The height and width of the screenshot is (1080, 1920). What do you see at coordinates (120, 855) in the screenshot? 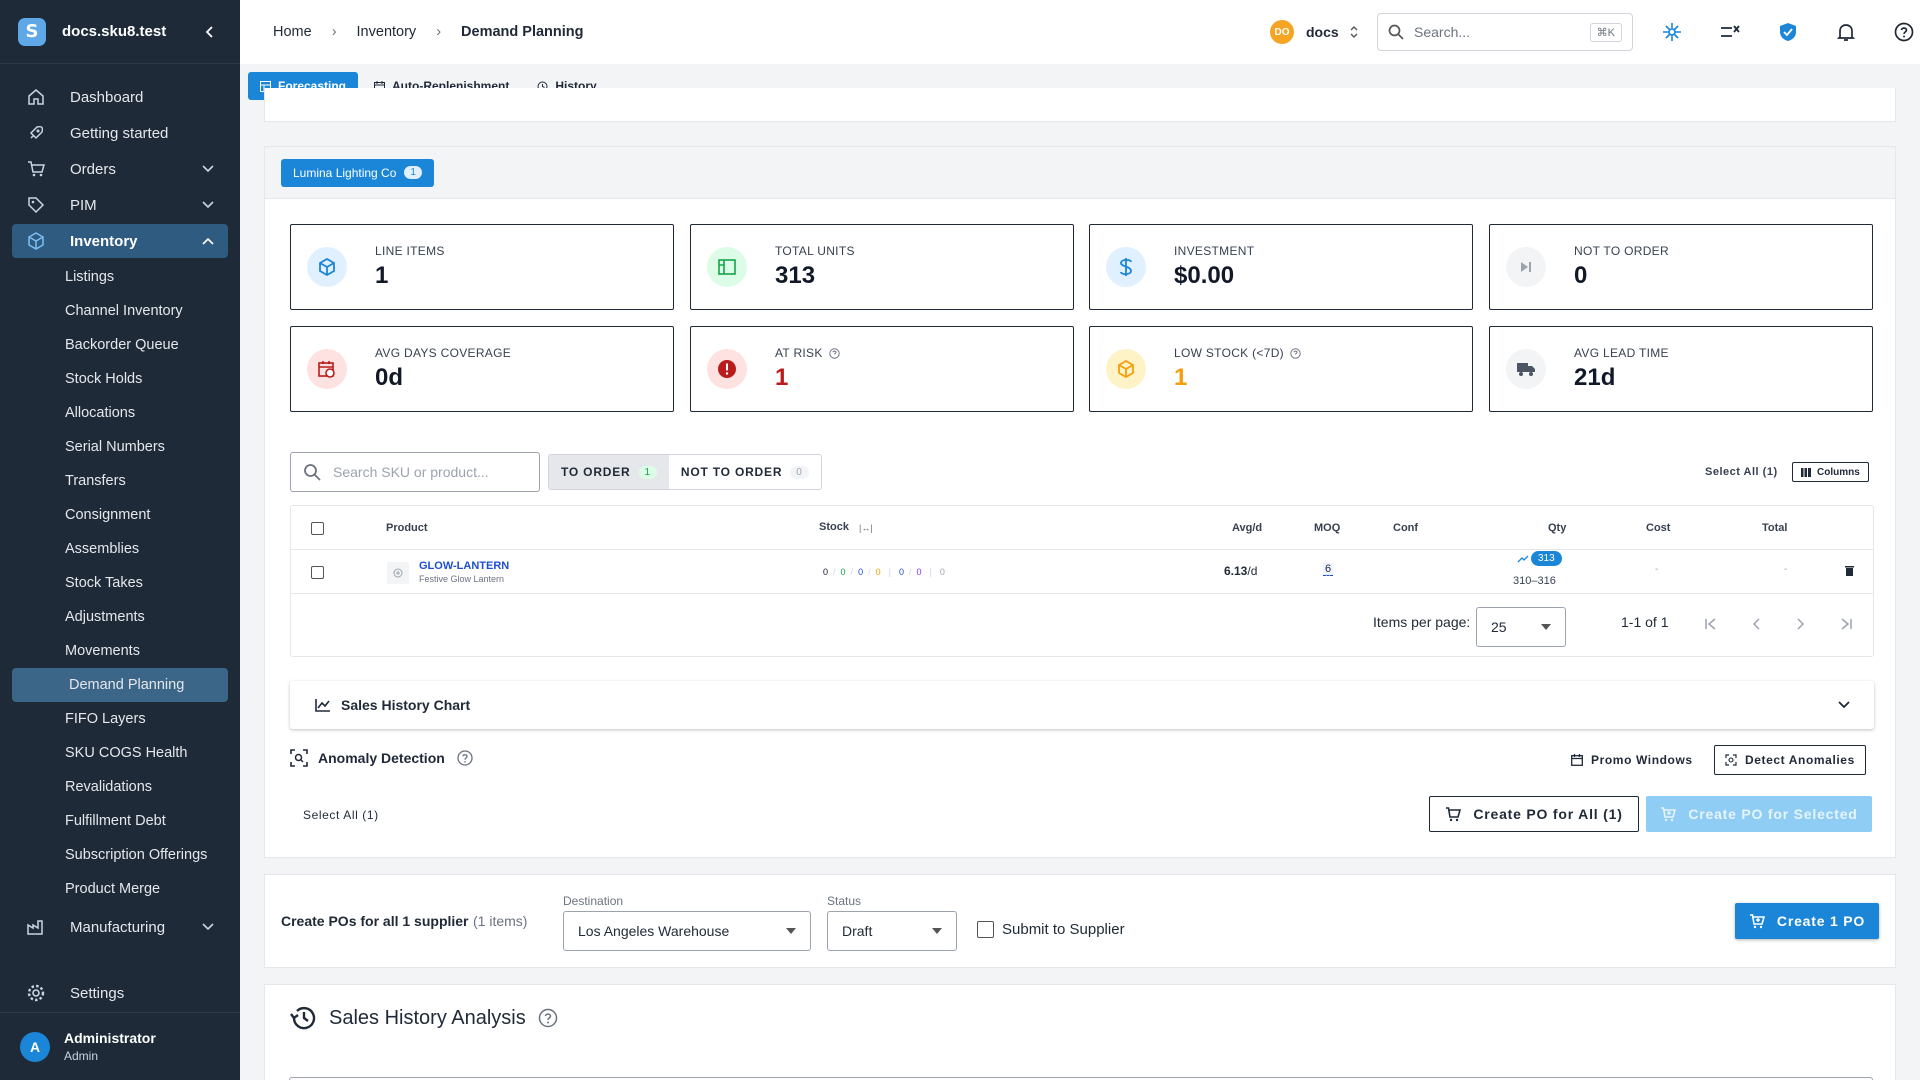
I see `sidebar-subitem-subscription-offerings: Subscription Offerings` at bounding box center [120, 855].